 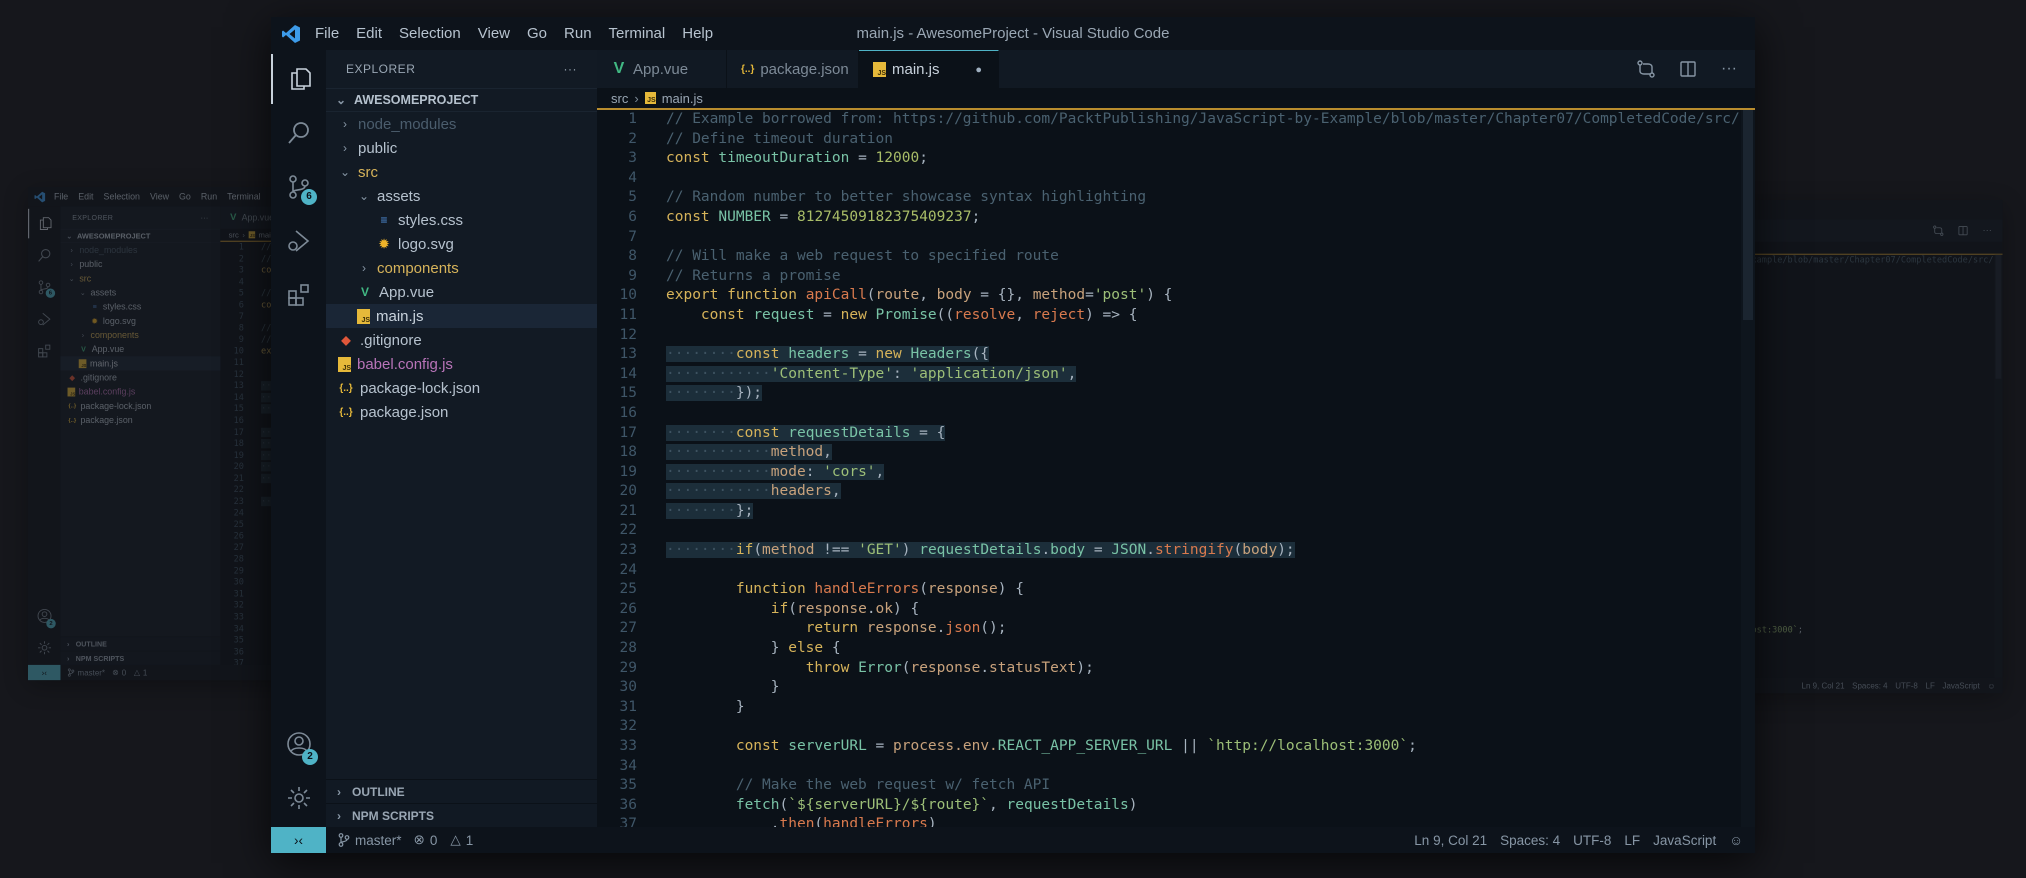 I want to click on breadcrumb-file: main.js, so click(x=682, y=98).